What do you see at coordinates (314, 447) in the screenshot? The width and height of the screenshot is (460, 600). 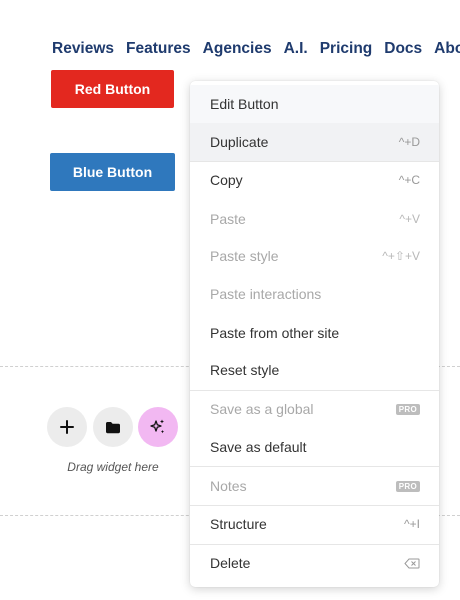 I see `menu-save-as-default: Save as default` at bounding box center [314, 447].